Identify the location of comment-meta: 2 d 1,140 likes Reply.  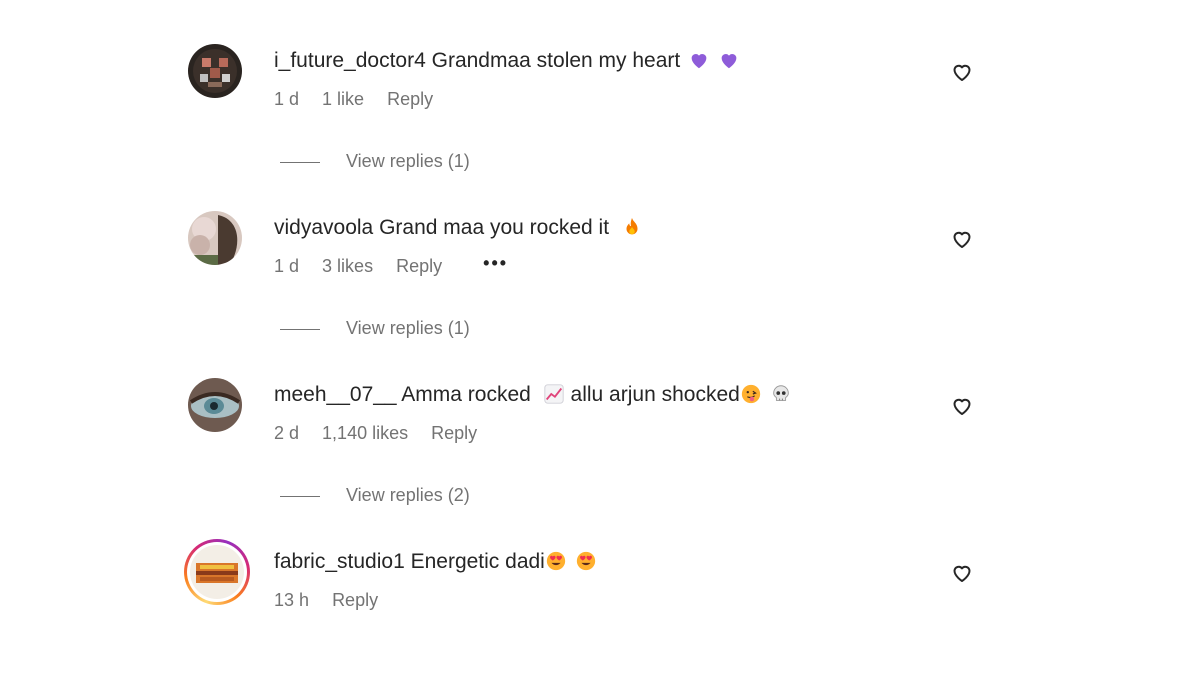
(384, 433).